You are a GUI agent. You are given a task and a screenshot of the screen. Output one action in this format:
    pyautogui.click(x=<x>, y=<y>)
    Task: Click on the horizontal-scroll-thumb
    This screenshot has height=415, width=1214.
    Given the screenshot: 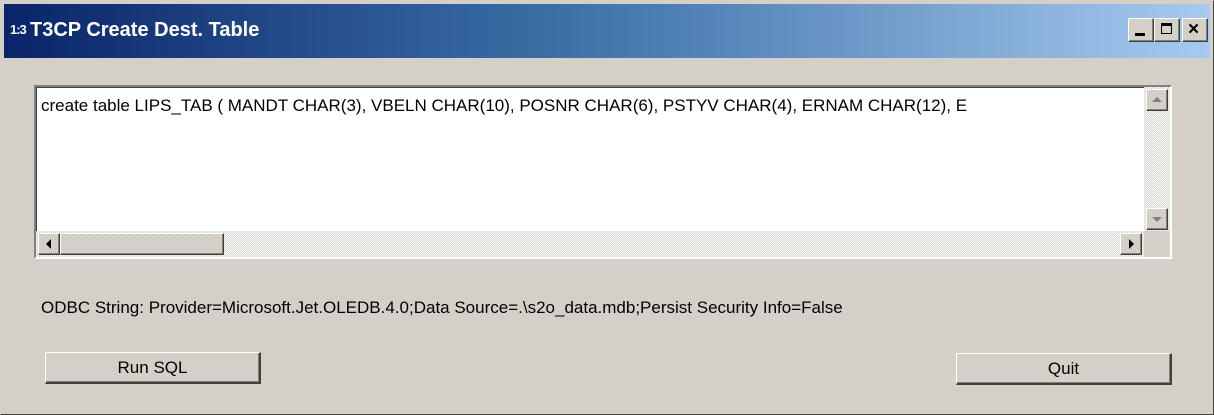 What is the action you would take?
    pyautogui.click(x=142, y=244)
    